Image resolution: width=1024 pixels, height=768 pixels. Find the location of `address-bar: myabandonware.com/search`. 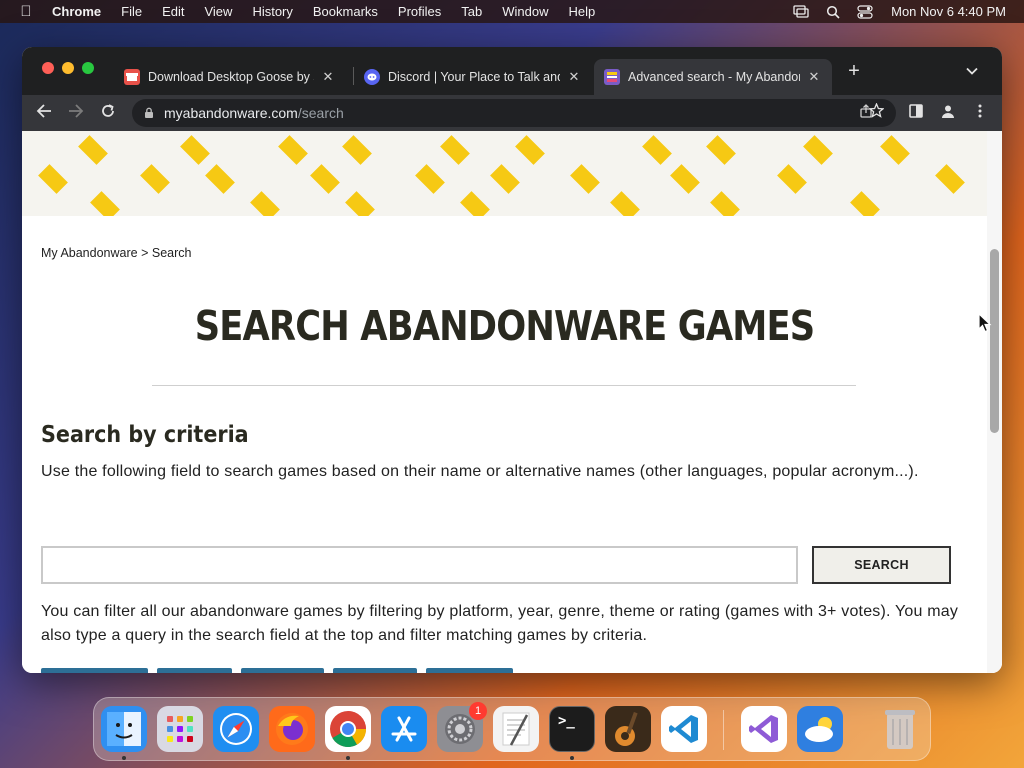

address-bar: myabandonware.com/search is located at coordinates (514, 113).